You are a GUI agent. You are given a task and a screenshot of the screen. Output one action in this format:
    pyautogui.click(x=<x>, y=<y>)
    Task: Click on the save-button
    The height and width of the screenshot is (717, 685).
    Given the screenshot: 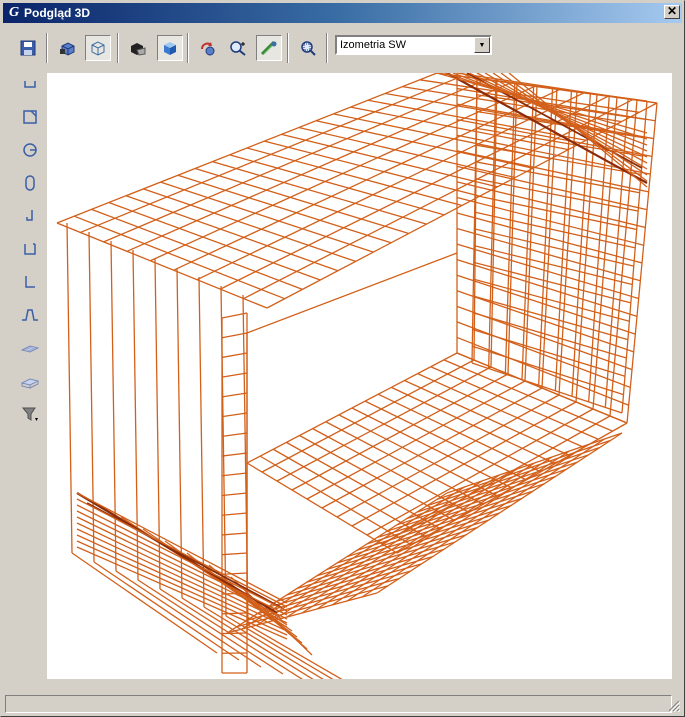 What is the action you would take?
    pyautogui.click(x=28, y=48)
    